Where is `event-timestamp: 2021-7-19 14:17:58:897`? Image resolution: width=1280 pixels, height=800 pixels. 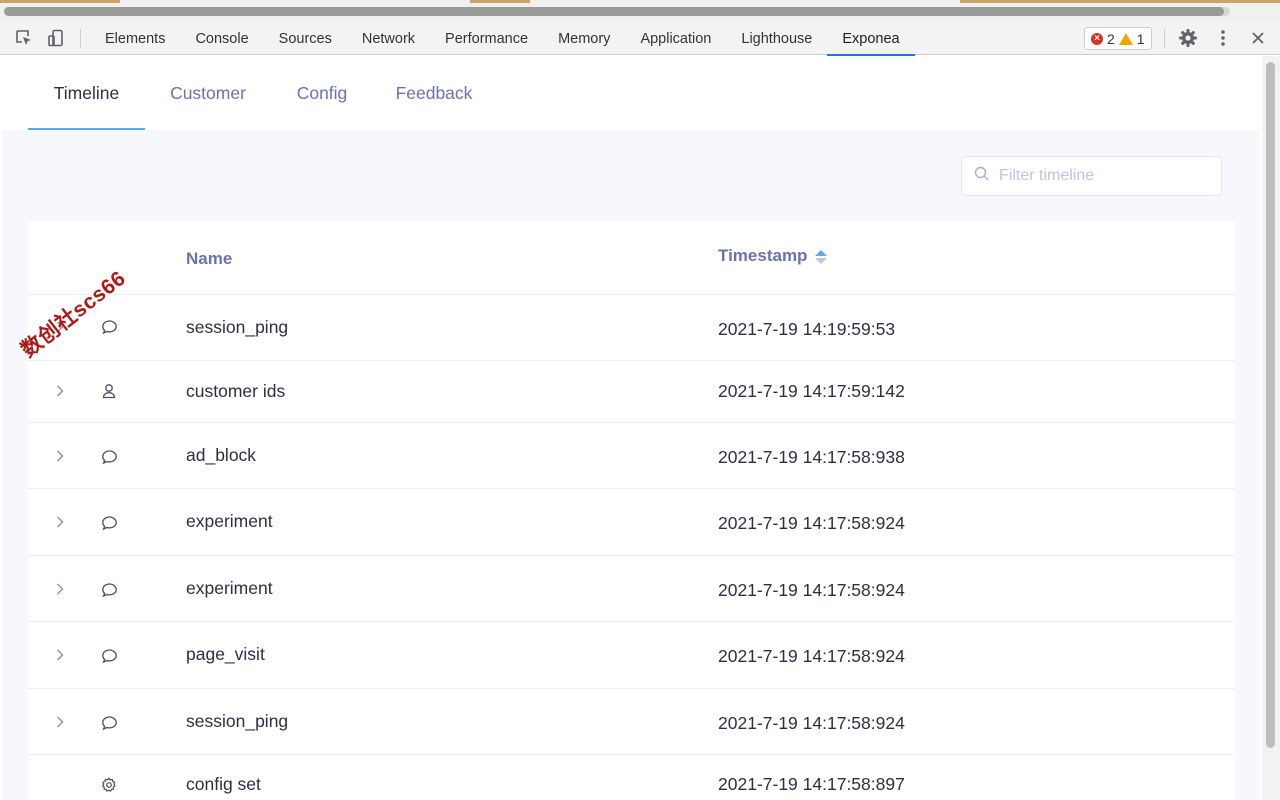 event-timestamp: 2021-7-19 14:17:58:897 is located at coordinates (811, 784).